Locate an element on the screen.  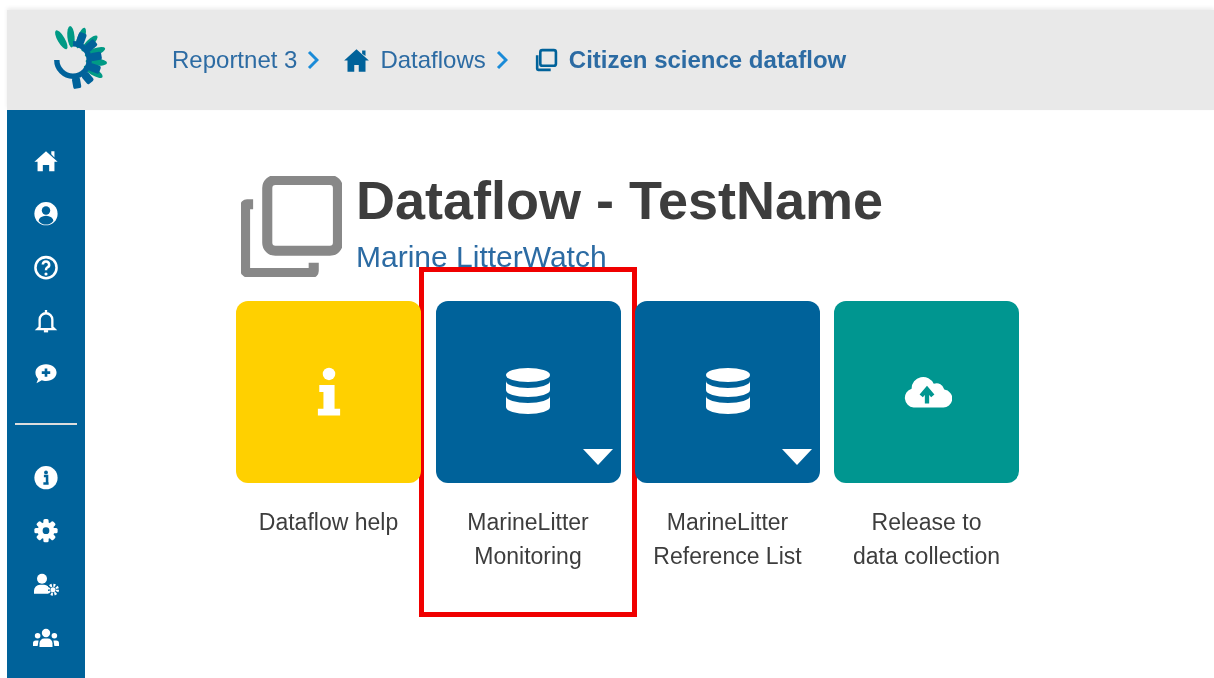
breadcrumb-link: Reportnet 3 is located at coordinates (235, 60).